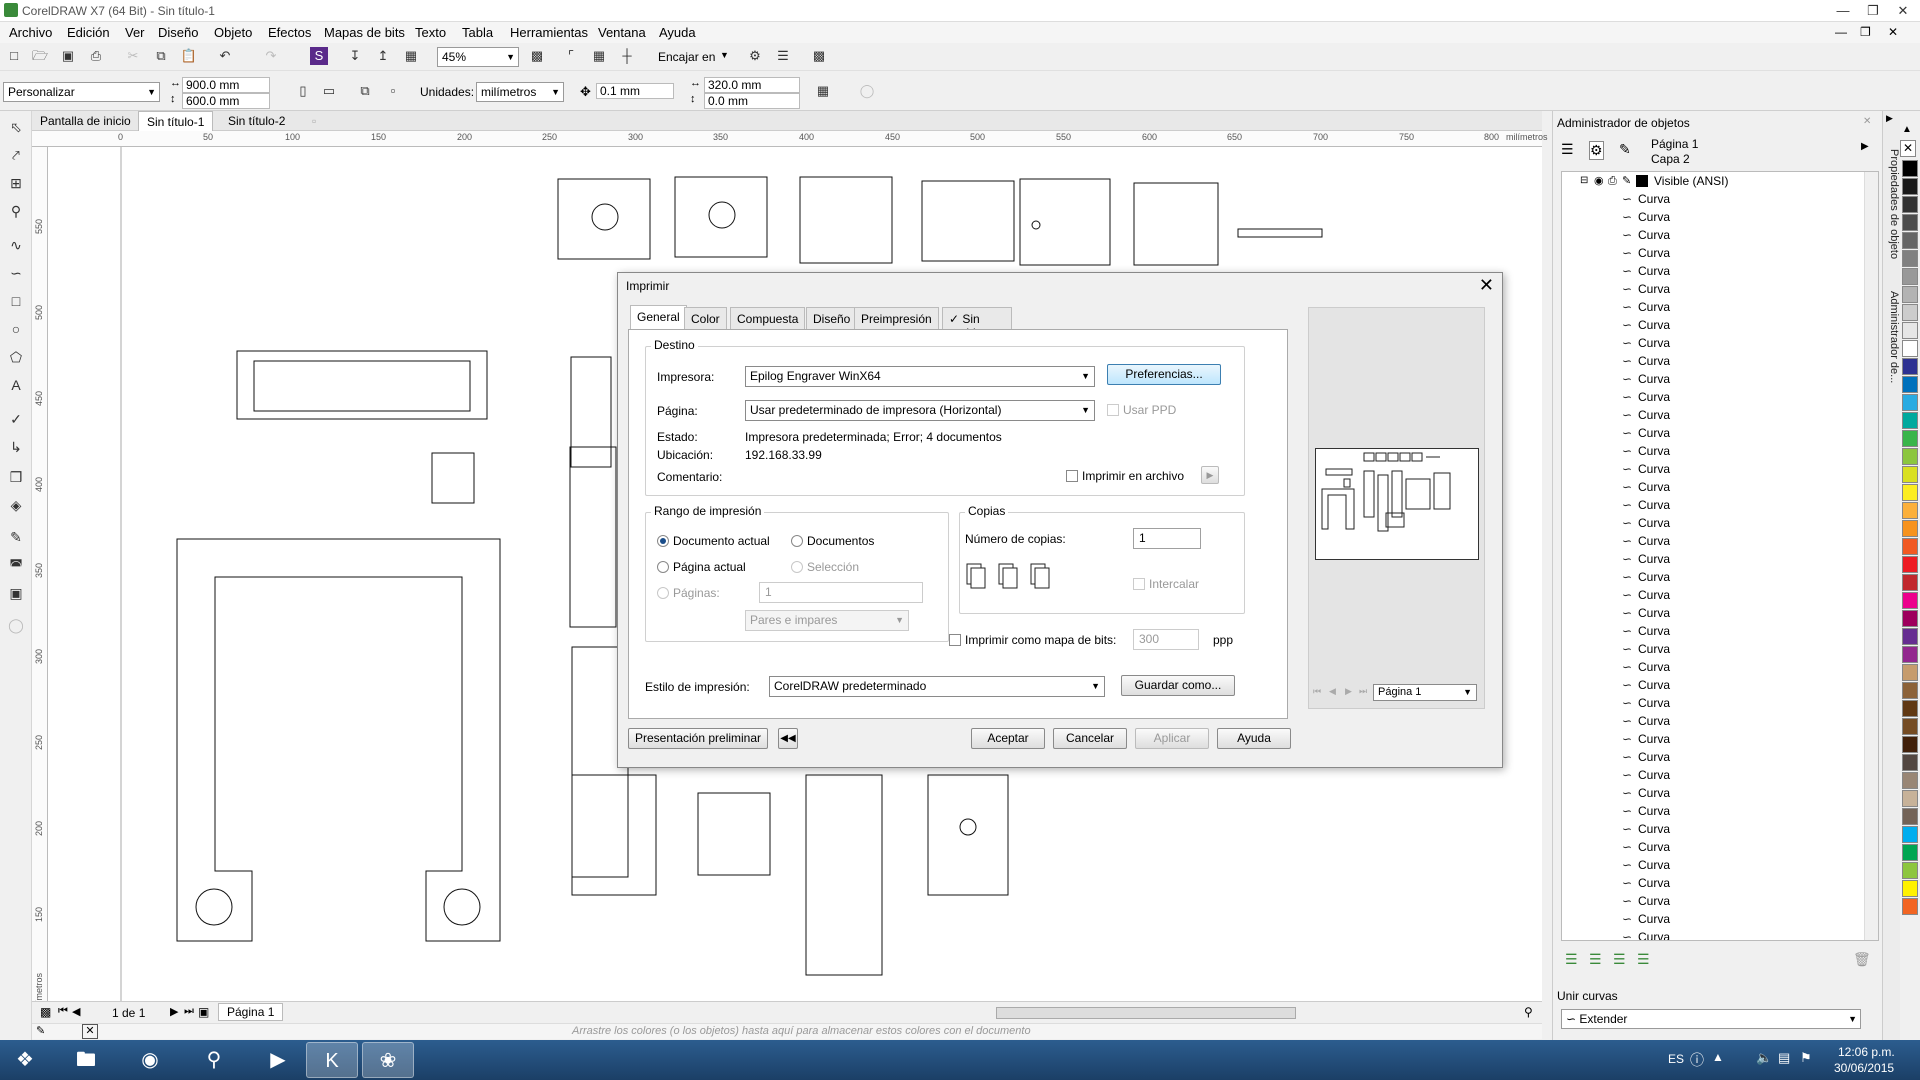  Describe the element at coordinates (16, 537) in the screenshot. I see `eyedropper-icon: ✎` at that location.